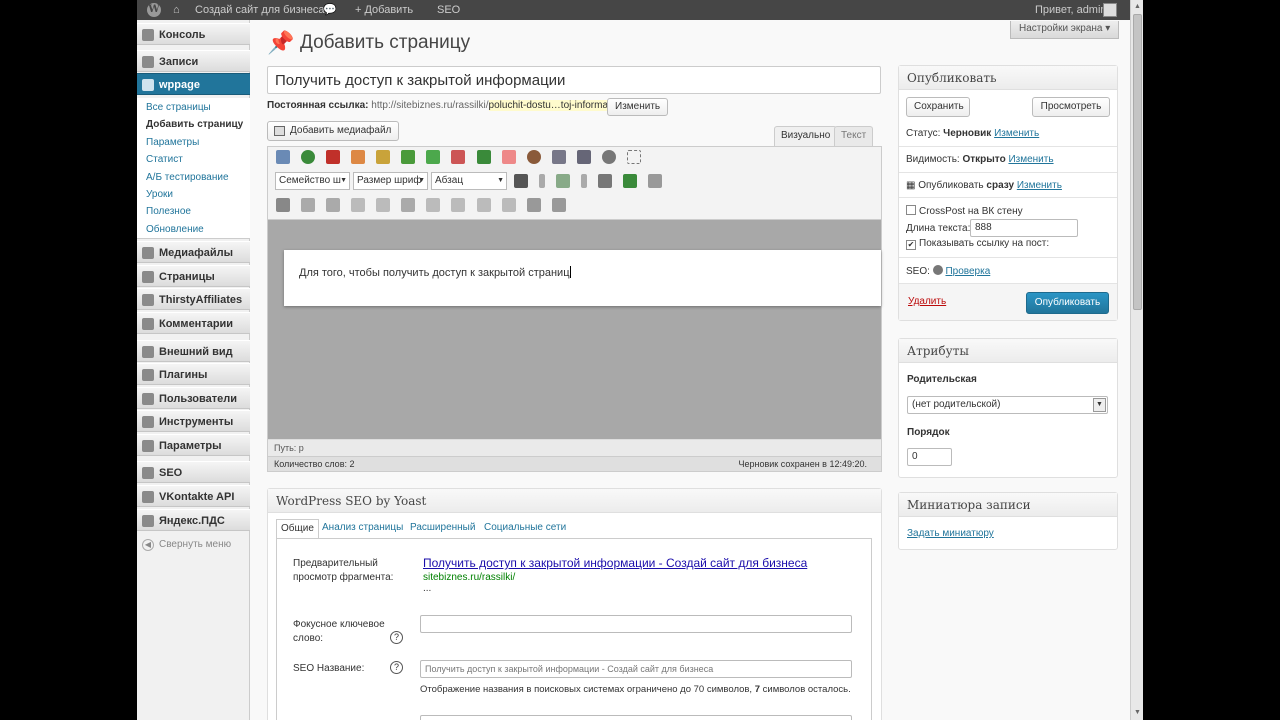  I want to click on screen-options-button: Настройки экрана ▾, so click(1065, 30).